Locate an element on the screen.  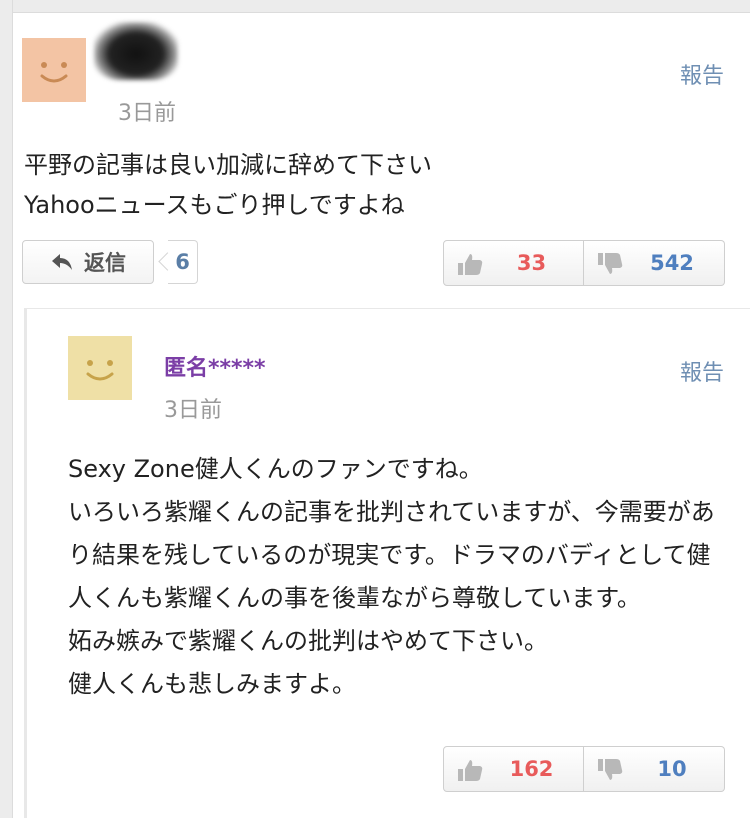
upvote-button: 33 is located at coordinates (513, 263).